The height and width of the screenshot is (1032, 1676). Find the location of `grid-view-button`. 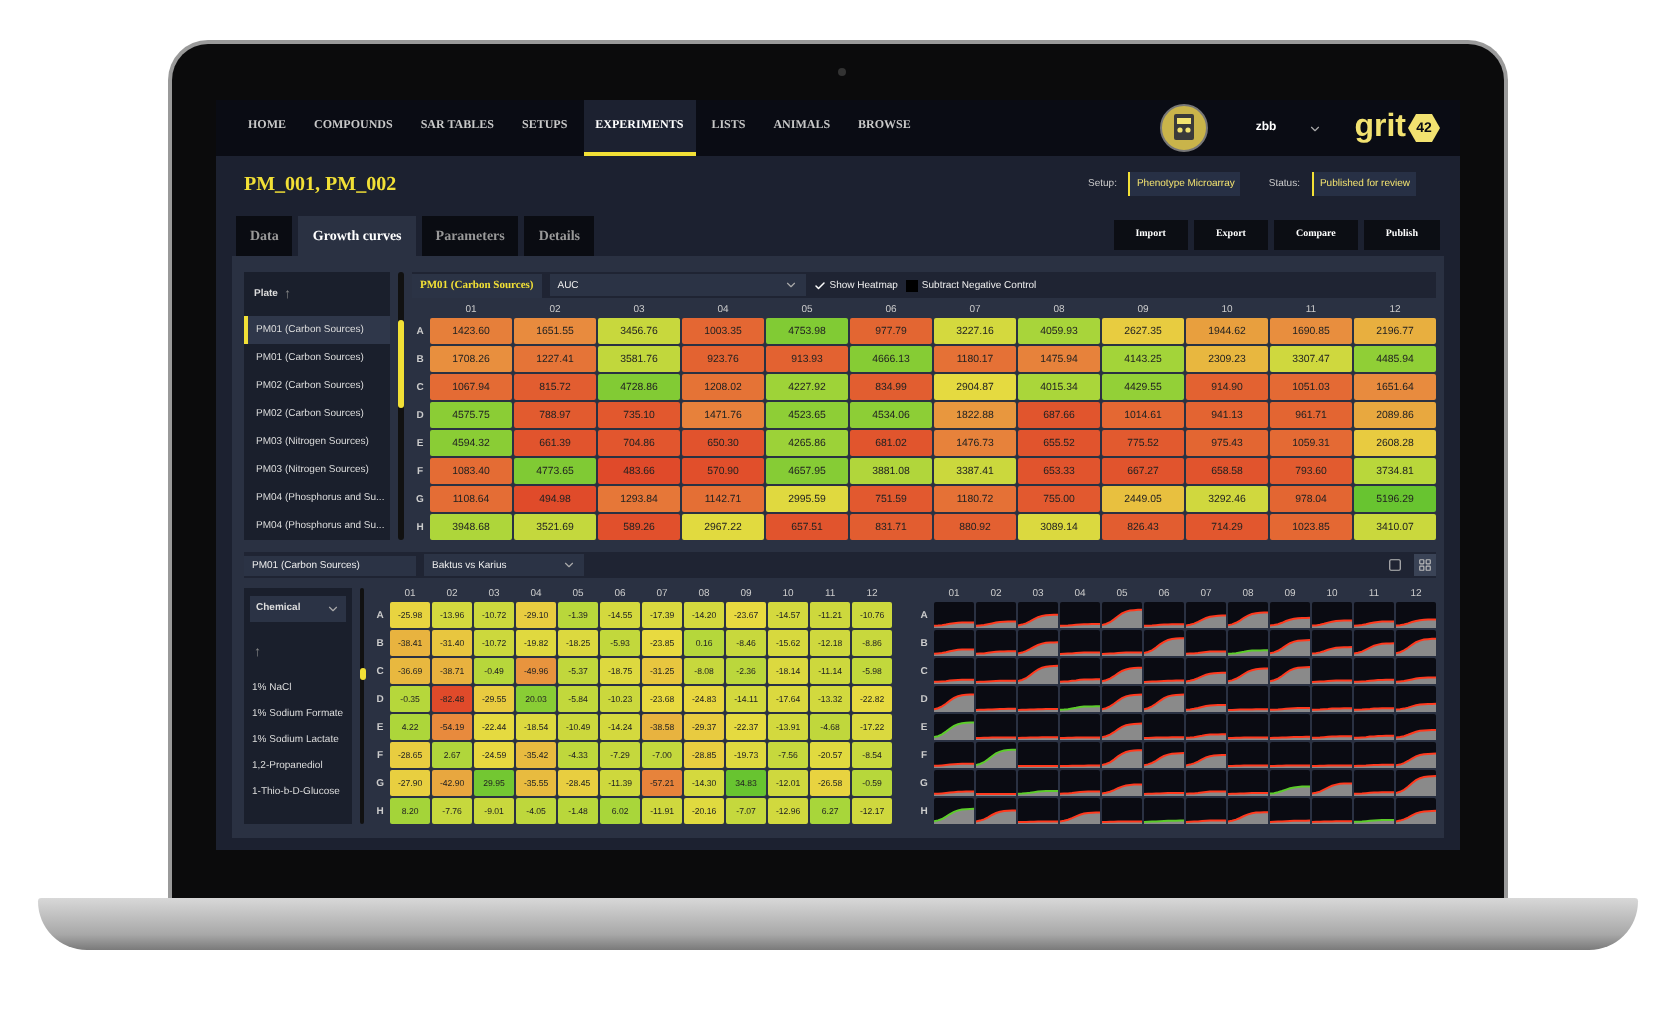

grid-view-button is located at coordinates (1425, 565).